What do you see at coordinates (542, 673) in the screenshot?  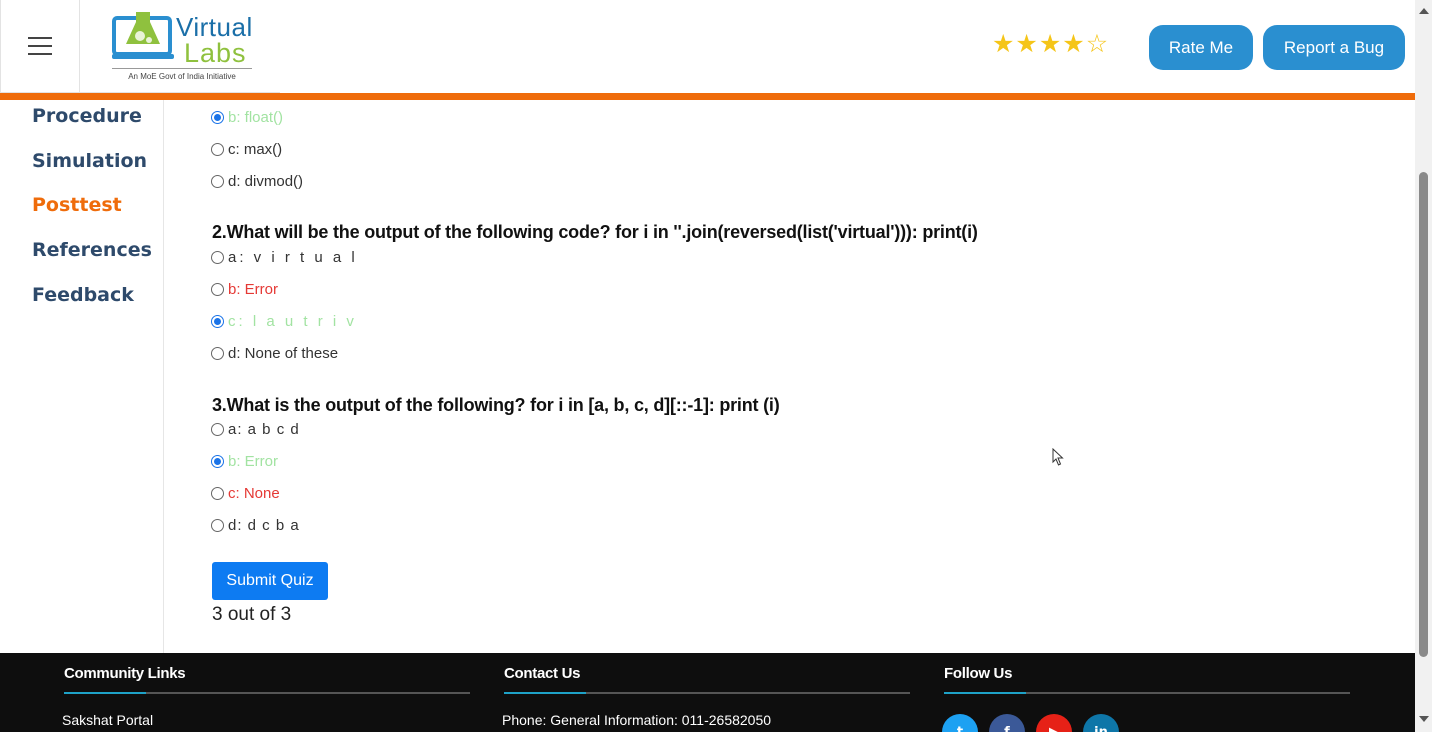 I see `footer-heading: Contact Us` at bounding box center [542, 673].